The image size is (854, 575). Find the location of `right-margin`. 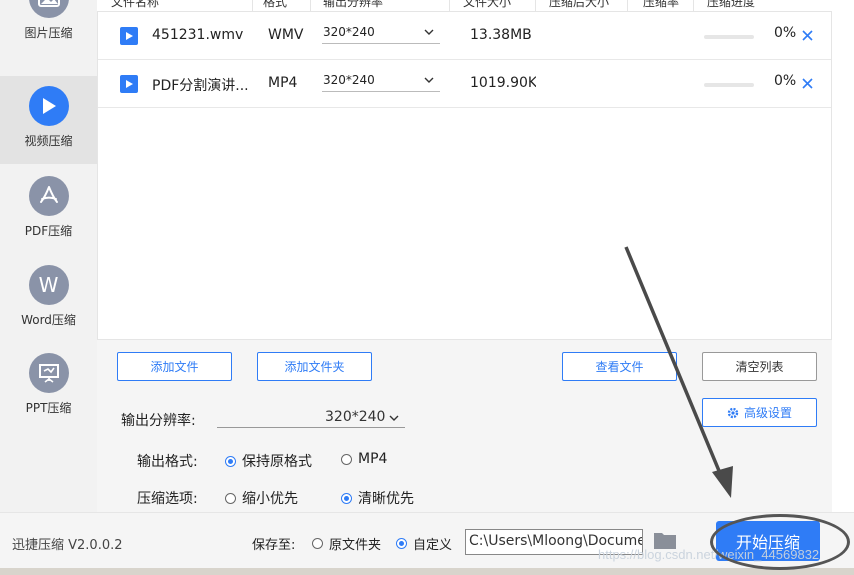

right-margin is located at coordinates (843, 256).